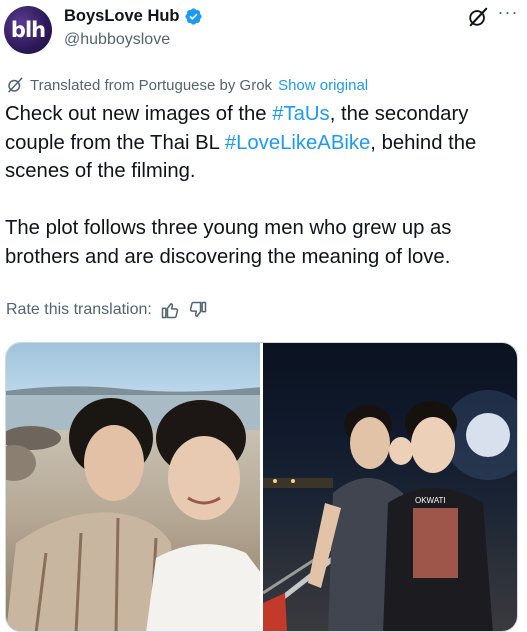 The height and width of the screenshot is (632, 527). What do you see at coordinates (15, 85) in the screenshot?
I see `grok-small-icon` at bounding box center [15, 85].